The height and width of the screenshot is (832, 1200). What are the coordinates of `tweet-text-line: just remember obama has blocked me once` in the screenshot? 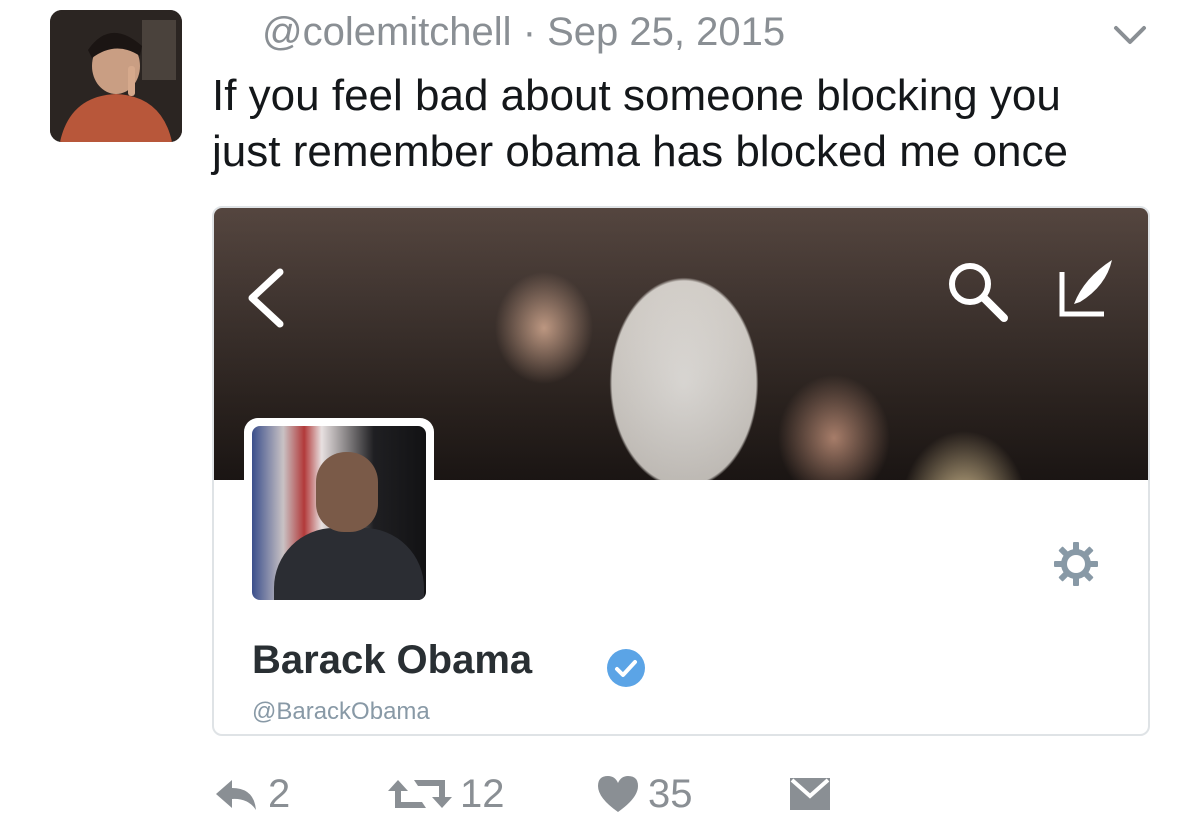 It's located at (640, 151).